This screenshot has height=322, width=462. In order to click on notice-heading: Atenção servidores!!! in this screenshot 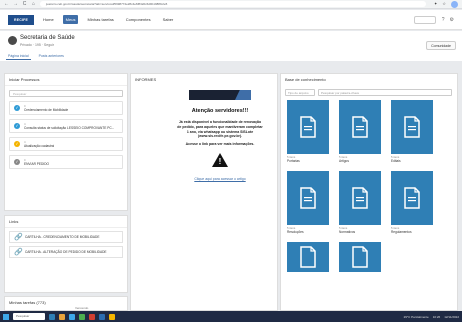, I will do `click(220, 111)`.